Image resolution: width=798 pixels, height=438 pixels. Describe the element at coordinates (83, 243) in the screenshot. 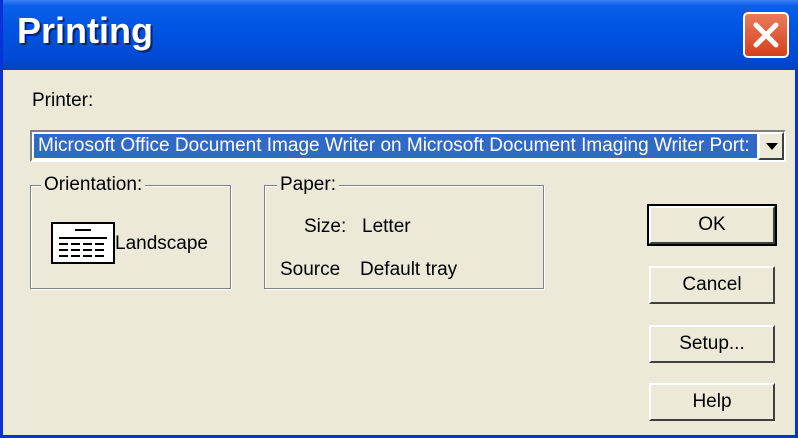

I see `landscape-page-icon` at that location.